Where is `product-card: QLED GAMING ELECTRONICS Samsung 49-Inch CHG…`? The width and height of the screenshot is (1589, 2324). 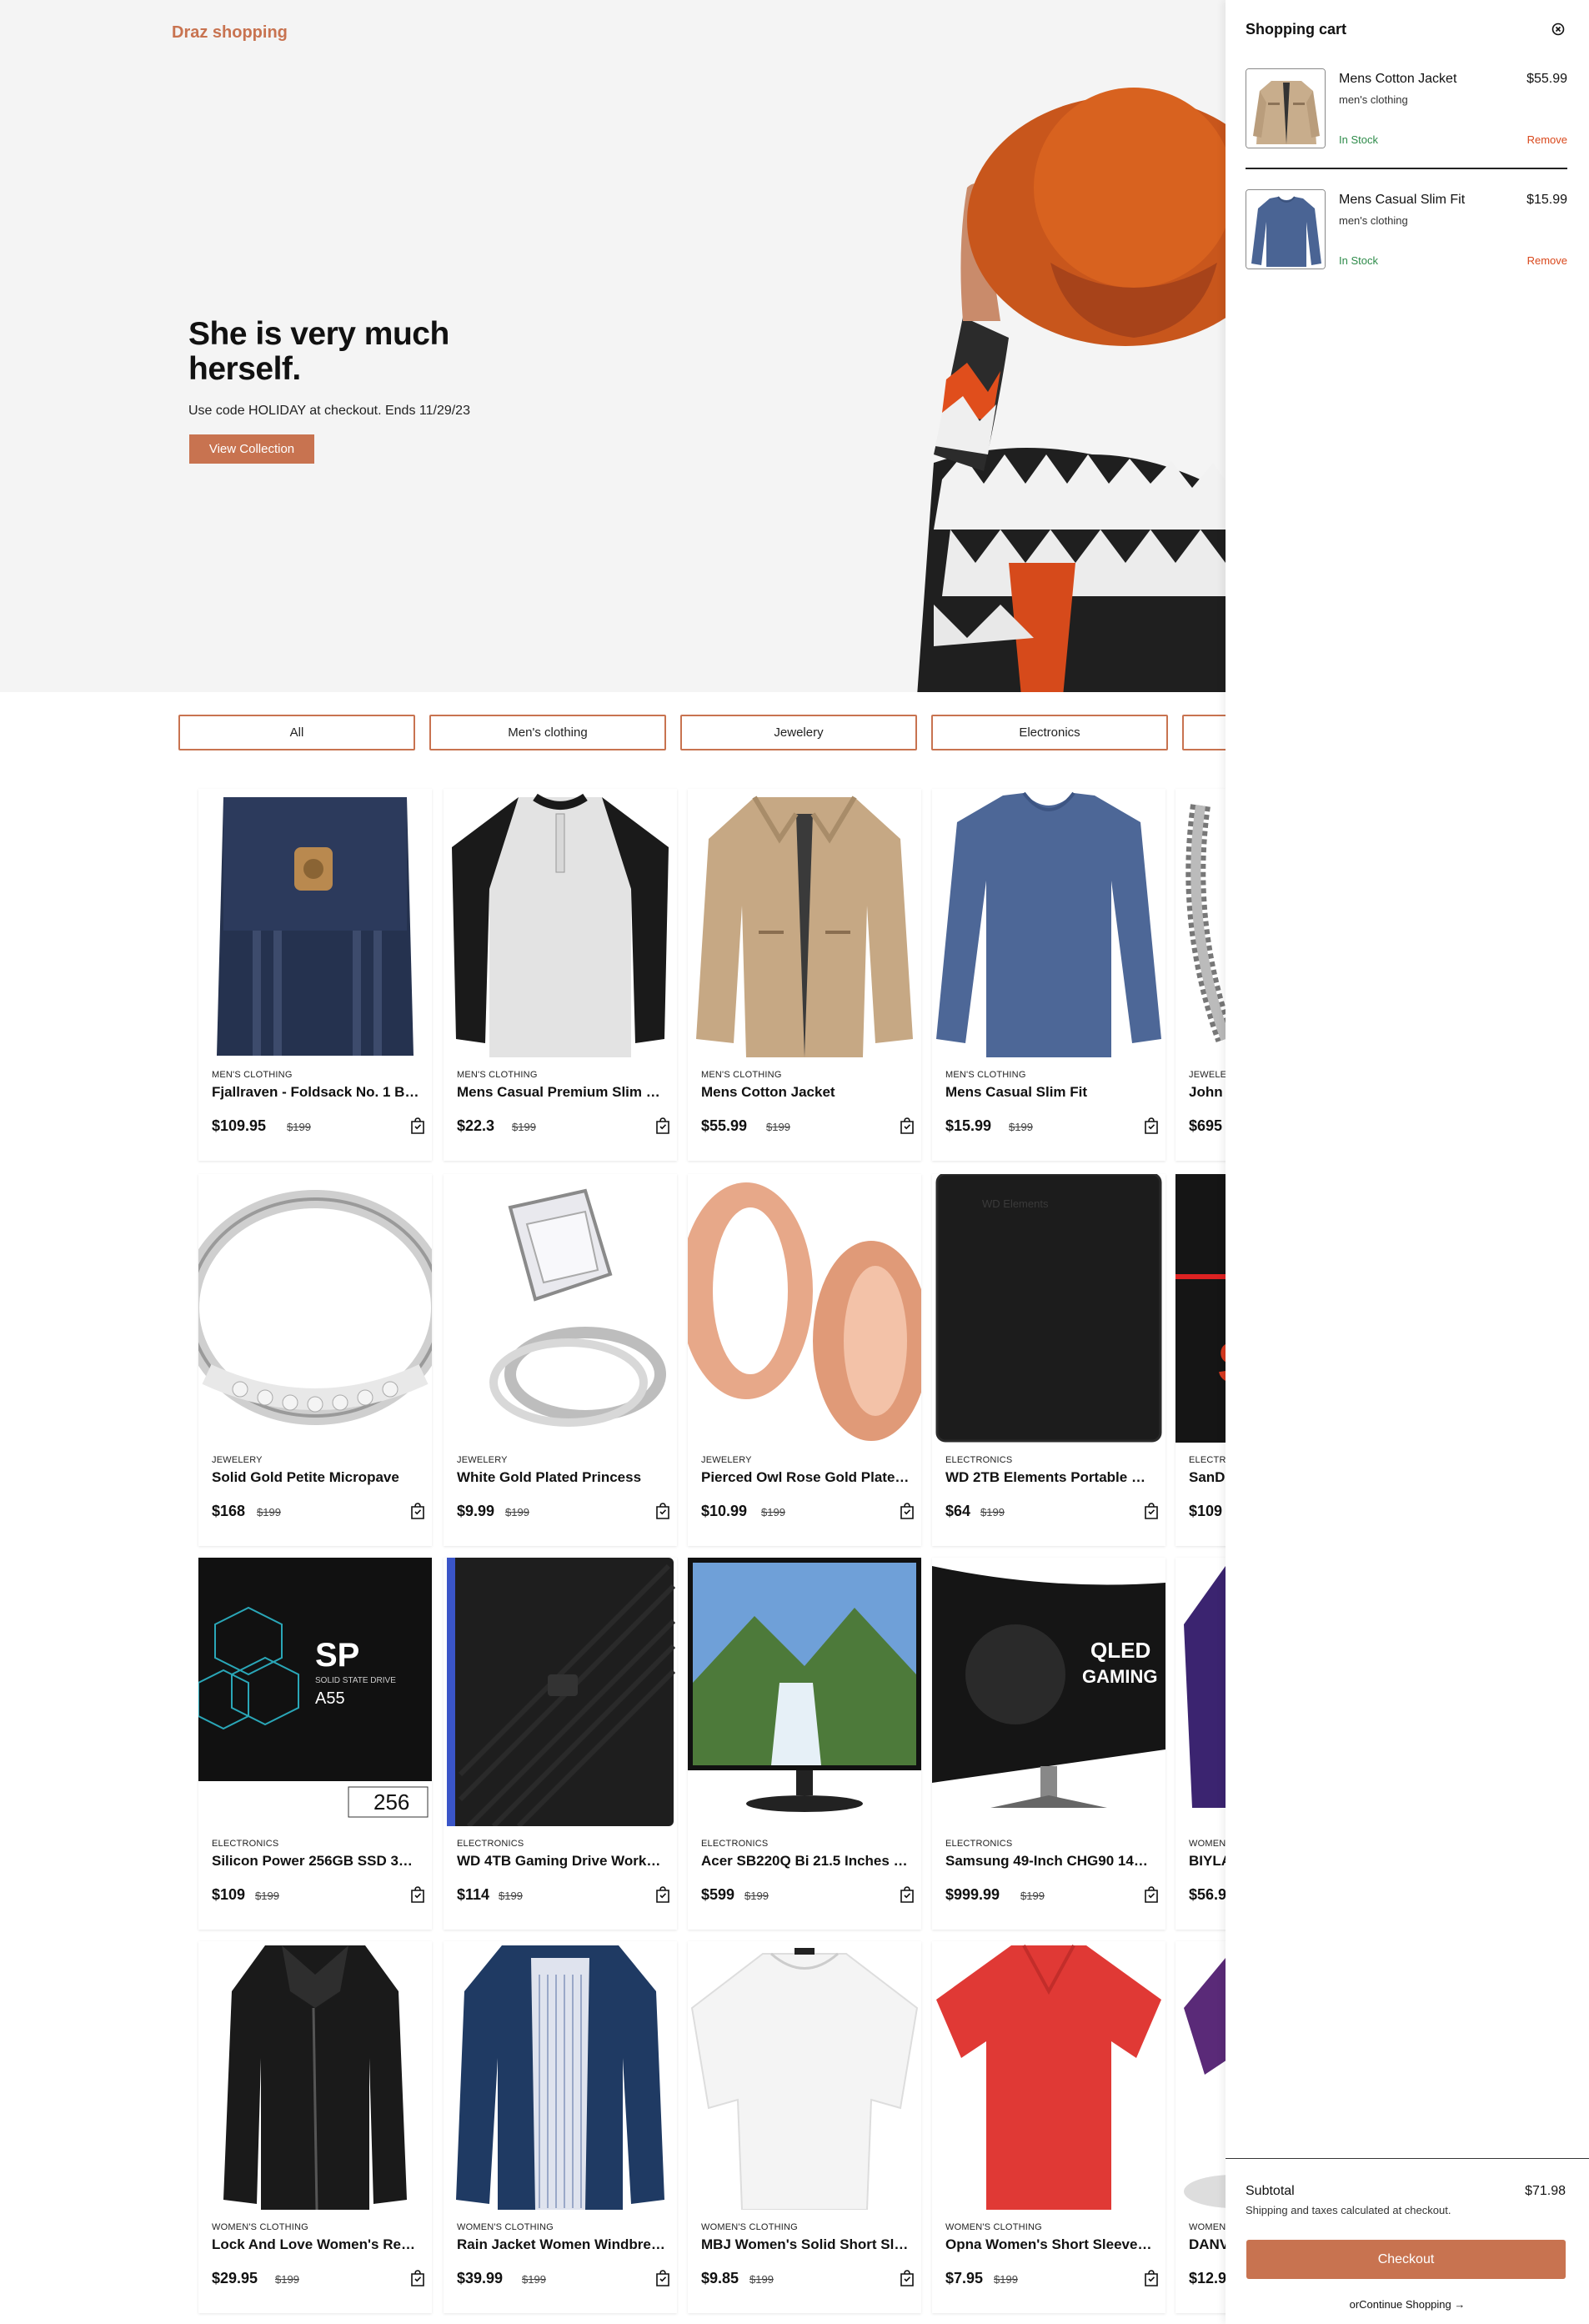 product-card: QLED GAMING ELECTRONICS Samsung 49-Inch CHG… is located at coordinates (1048, 1744).